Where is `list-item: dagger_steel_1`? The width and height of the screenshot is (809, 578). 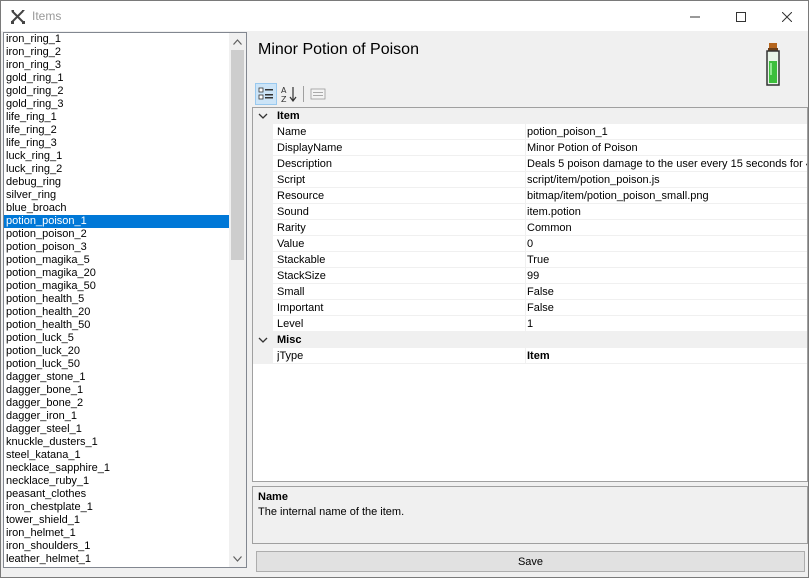 list-item: dagger_steel_1 is located at coordinates (117, 429).